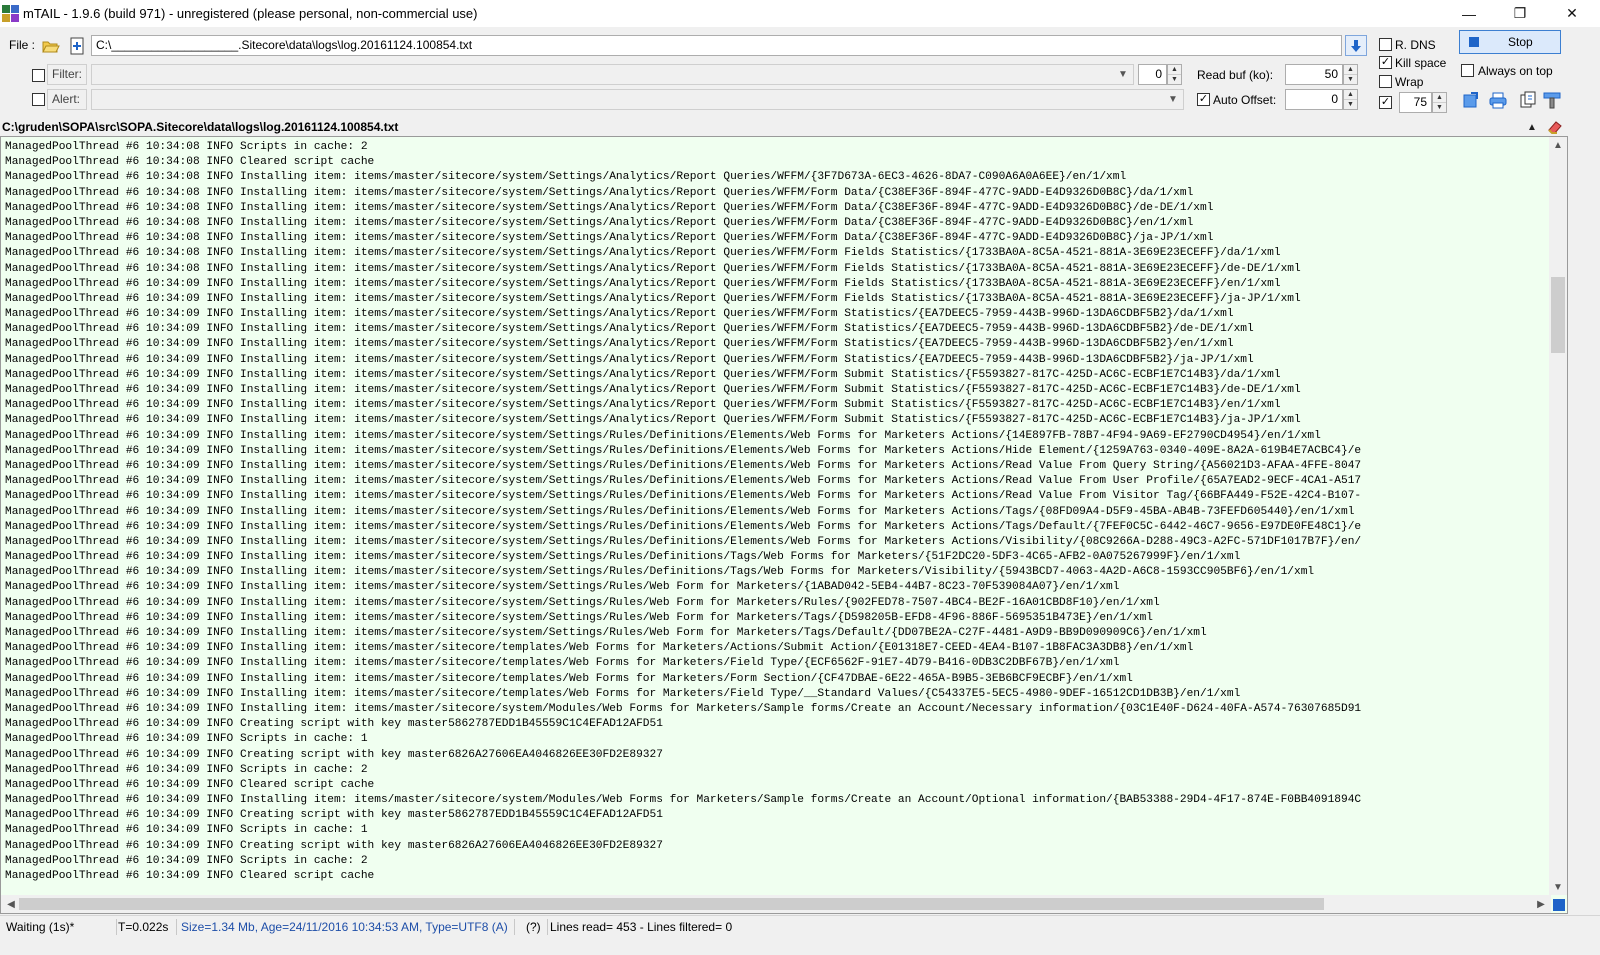 The image size is (1600, 955). I want to click on r-dns-checkbox, so click(1385, 44).